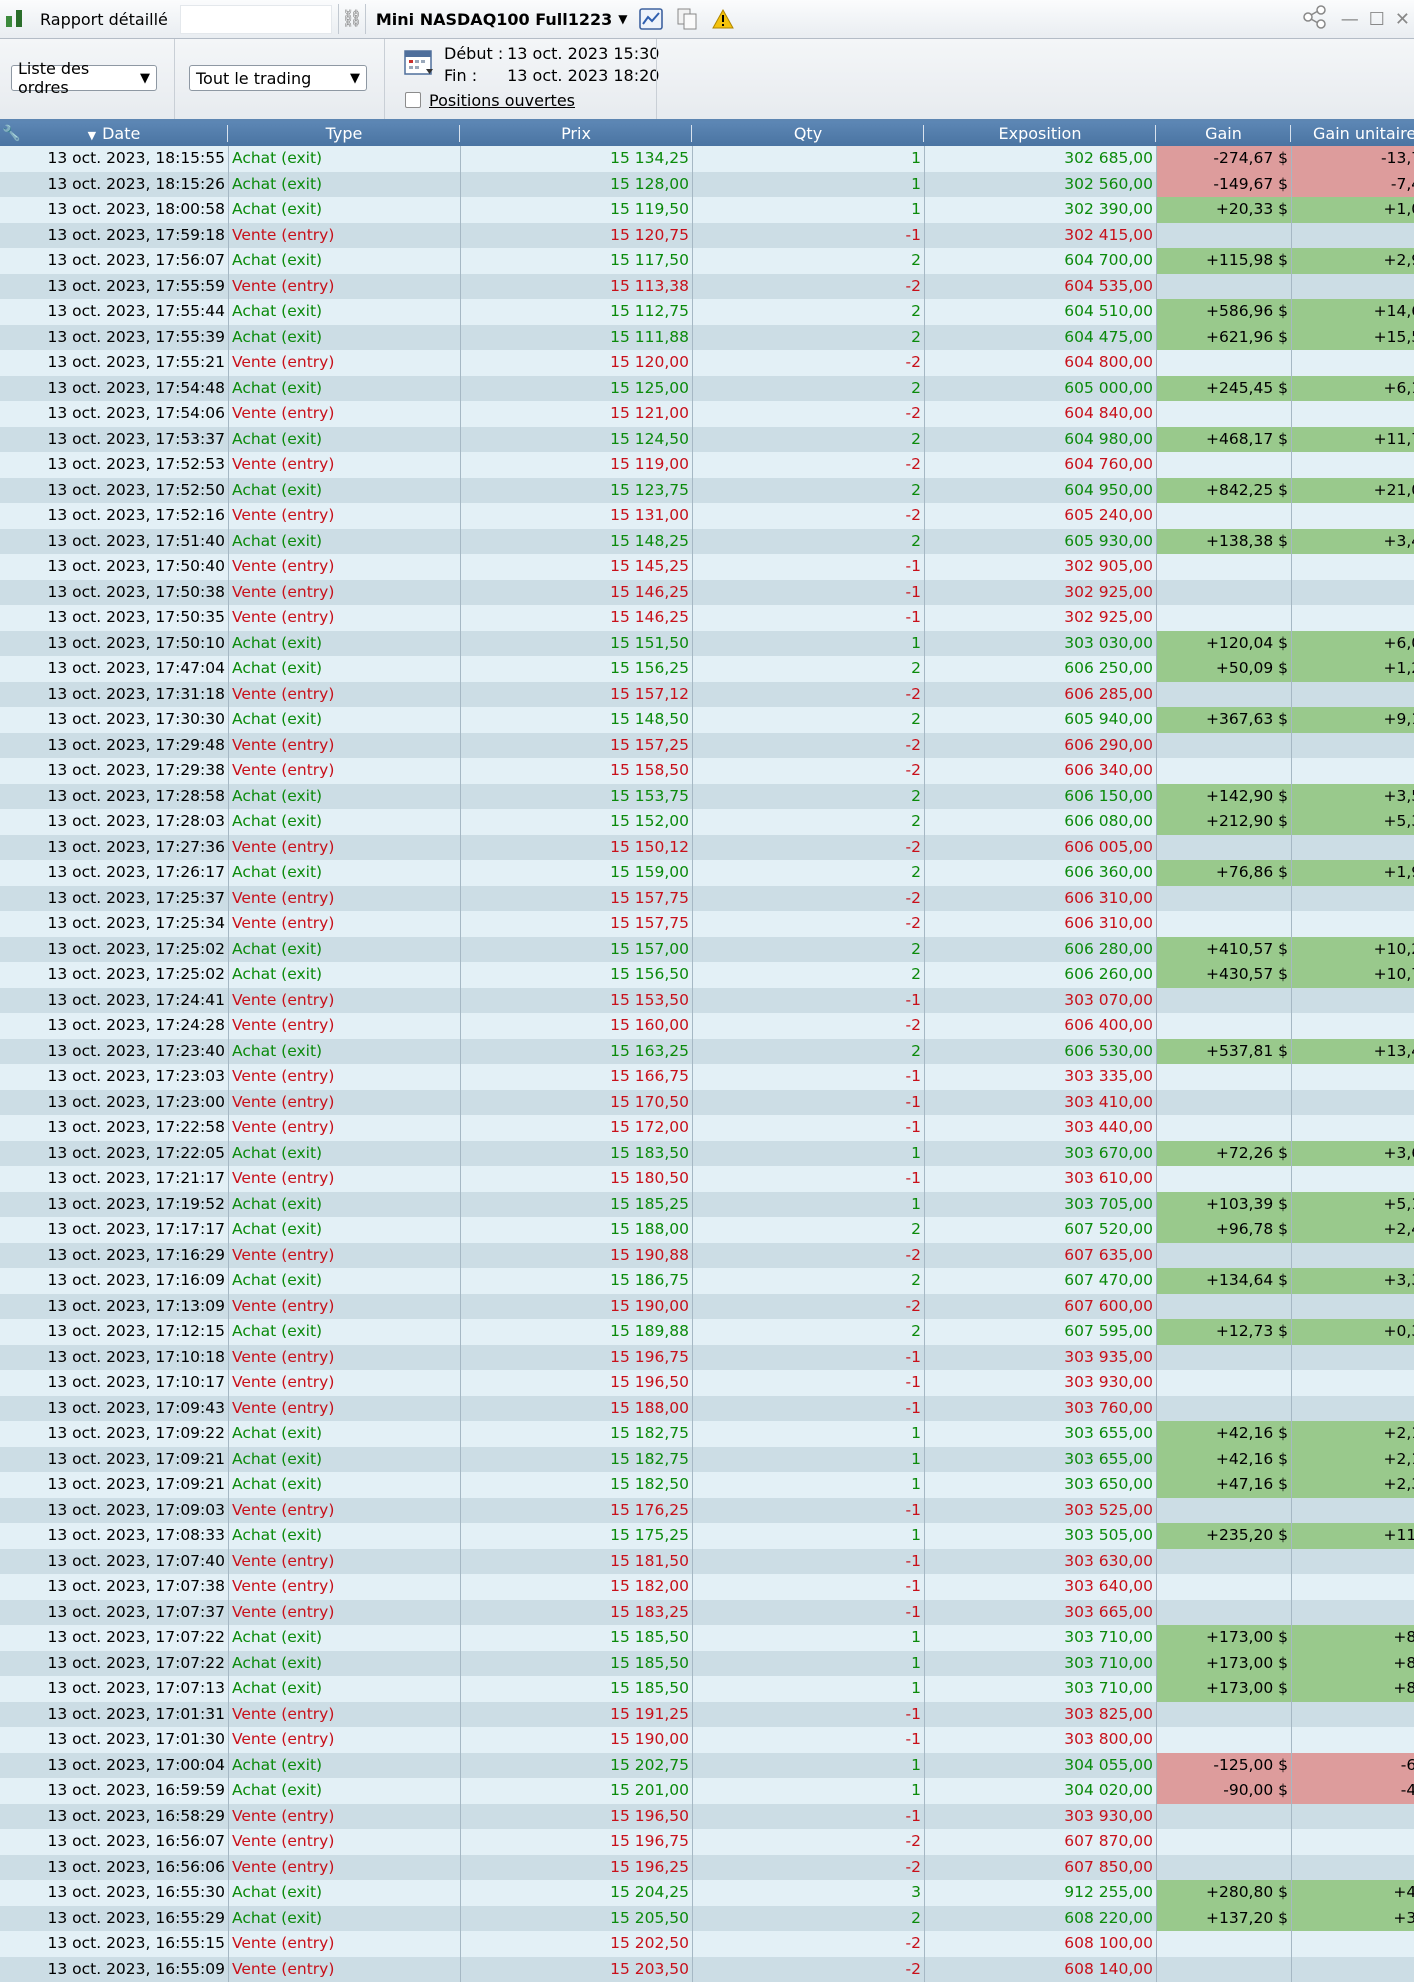  What do you see at coordinates (255, 19) in the screenshot?
I see `account-field` at bounding box center [255, 19].